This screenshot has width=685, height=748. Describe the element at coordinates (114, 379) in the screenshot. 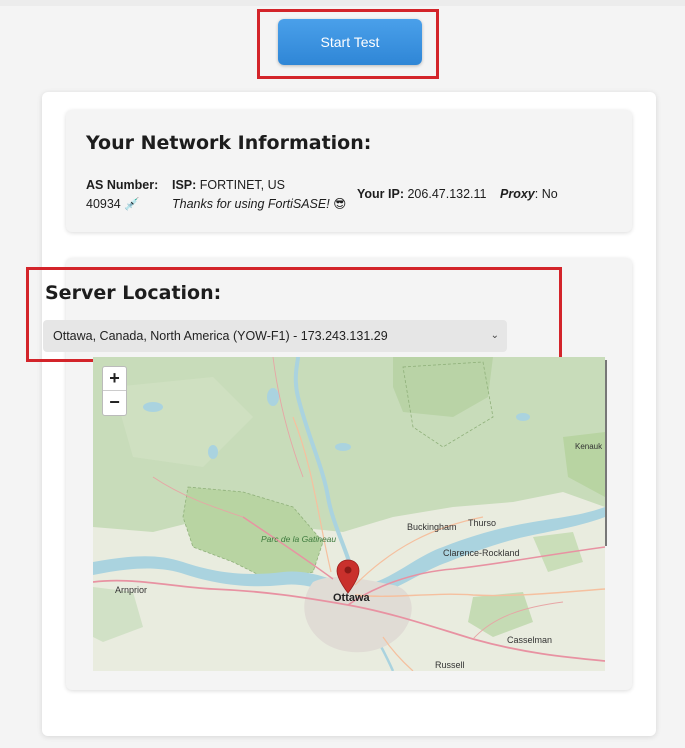

I see `zoom-in-button: +` at that location.